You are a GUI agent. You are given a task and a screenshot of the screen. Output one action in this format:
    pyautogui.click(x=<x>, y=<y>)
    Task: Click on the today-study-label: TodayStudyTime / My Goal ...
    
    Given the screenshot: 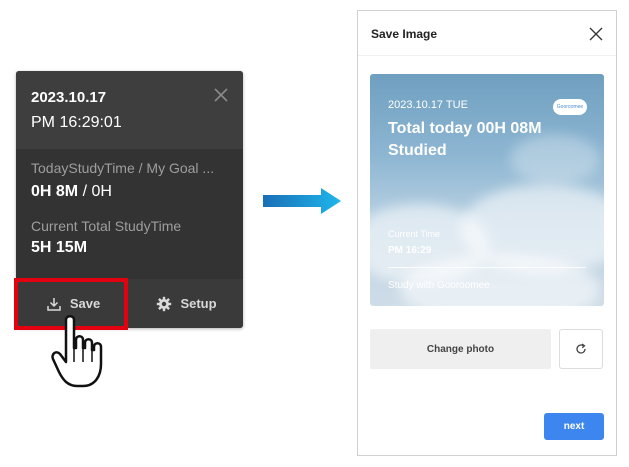 What is the action you would take?
    pyautogui.click(x=123, y=168)
    